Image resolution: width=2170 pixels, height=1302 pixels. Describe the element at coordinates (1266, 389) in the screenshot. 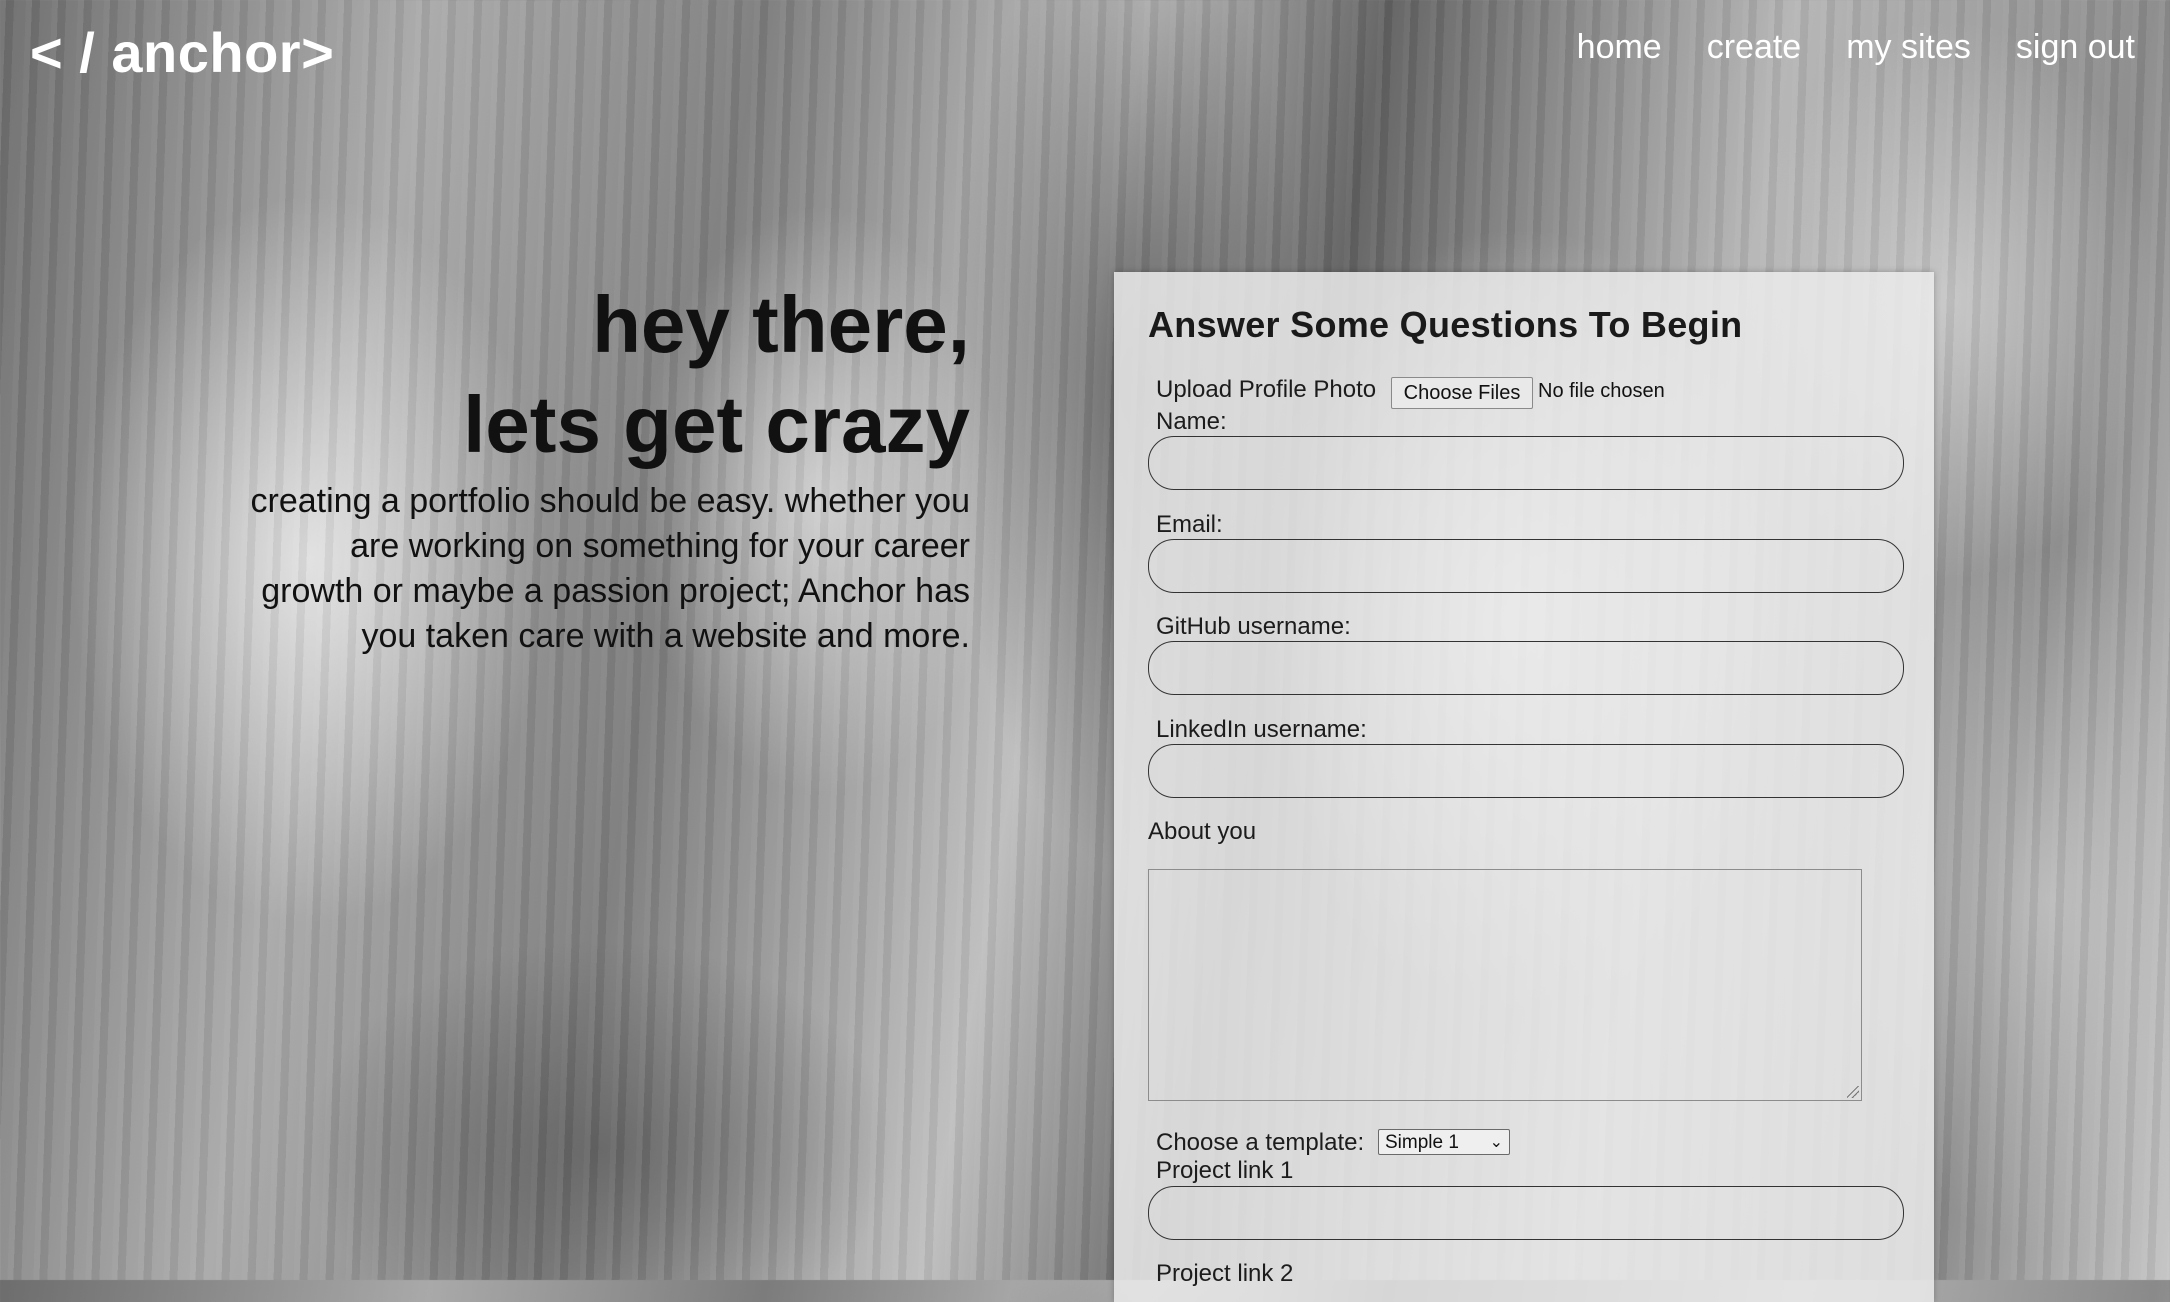

I see `upload-photo-label: Upload Profile Photo` at that location.